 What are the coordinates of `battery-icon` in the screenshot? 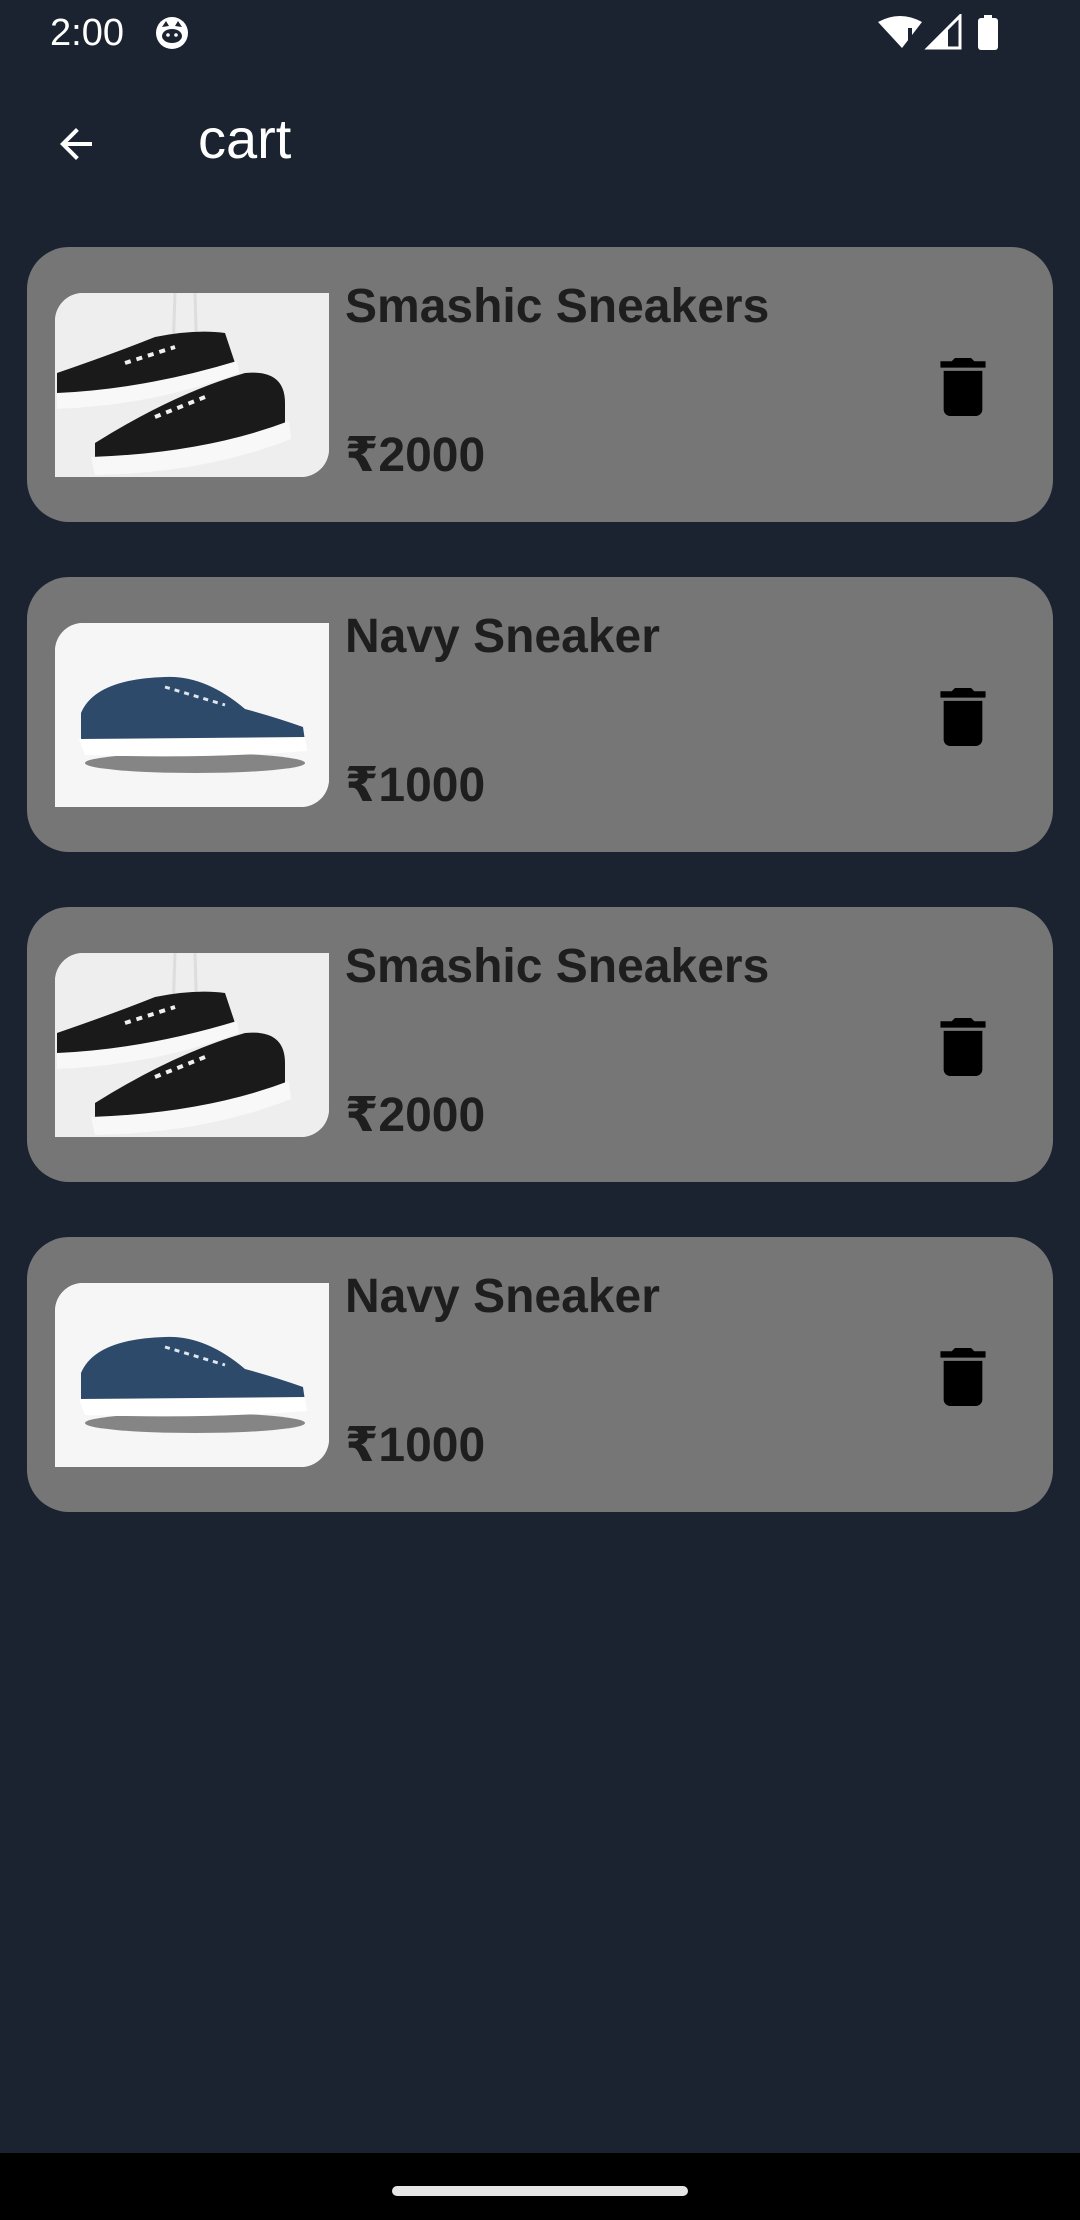 It's located at (988, 32).